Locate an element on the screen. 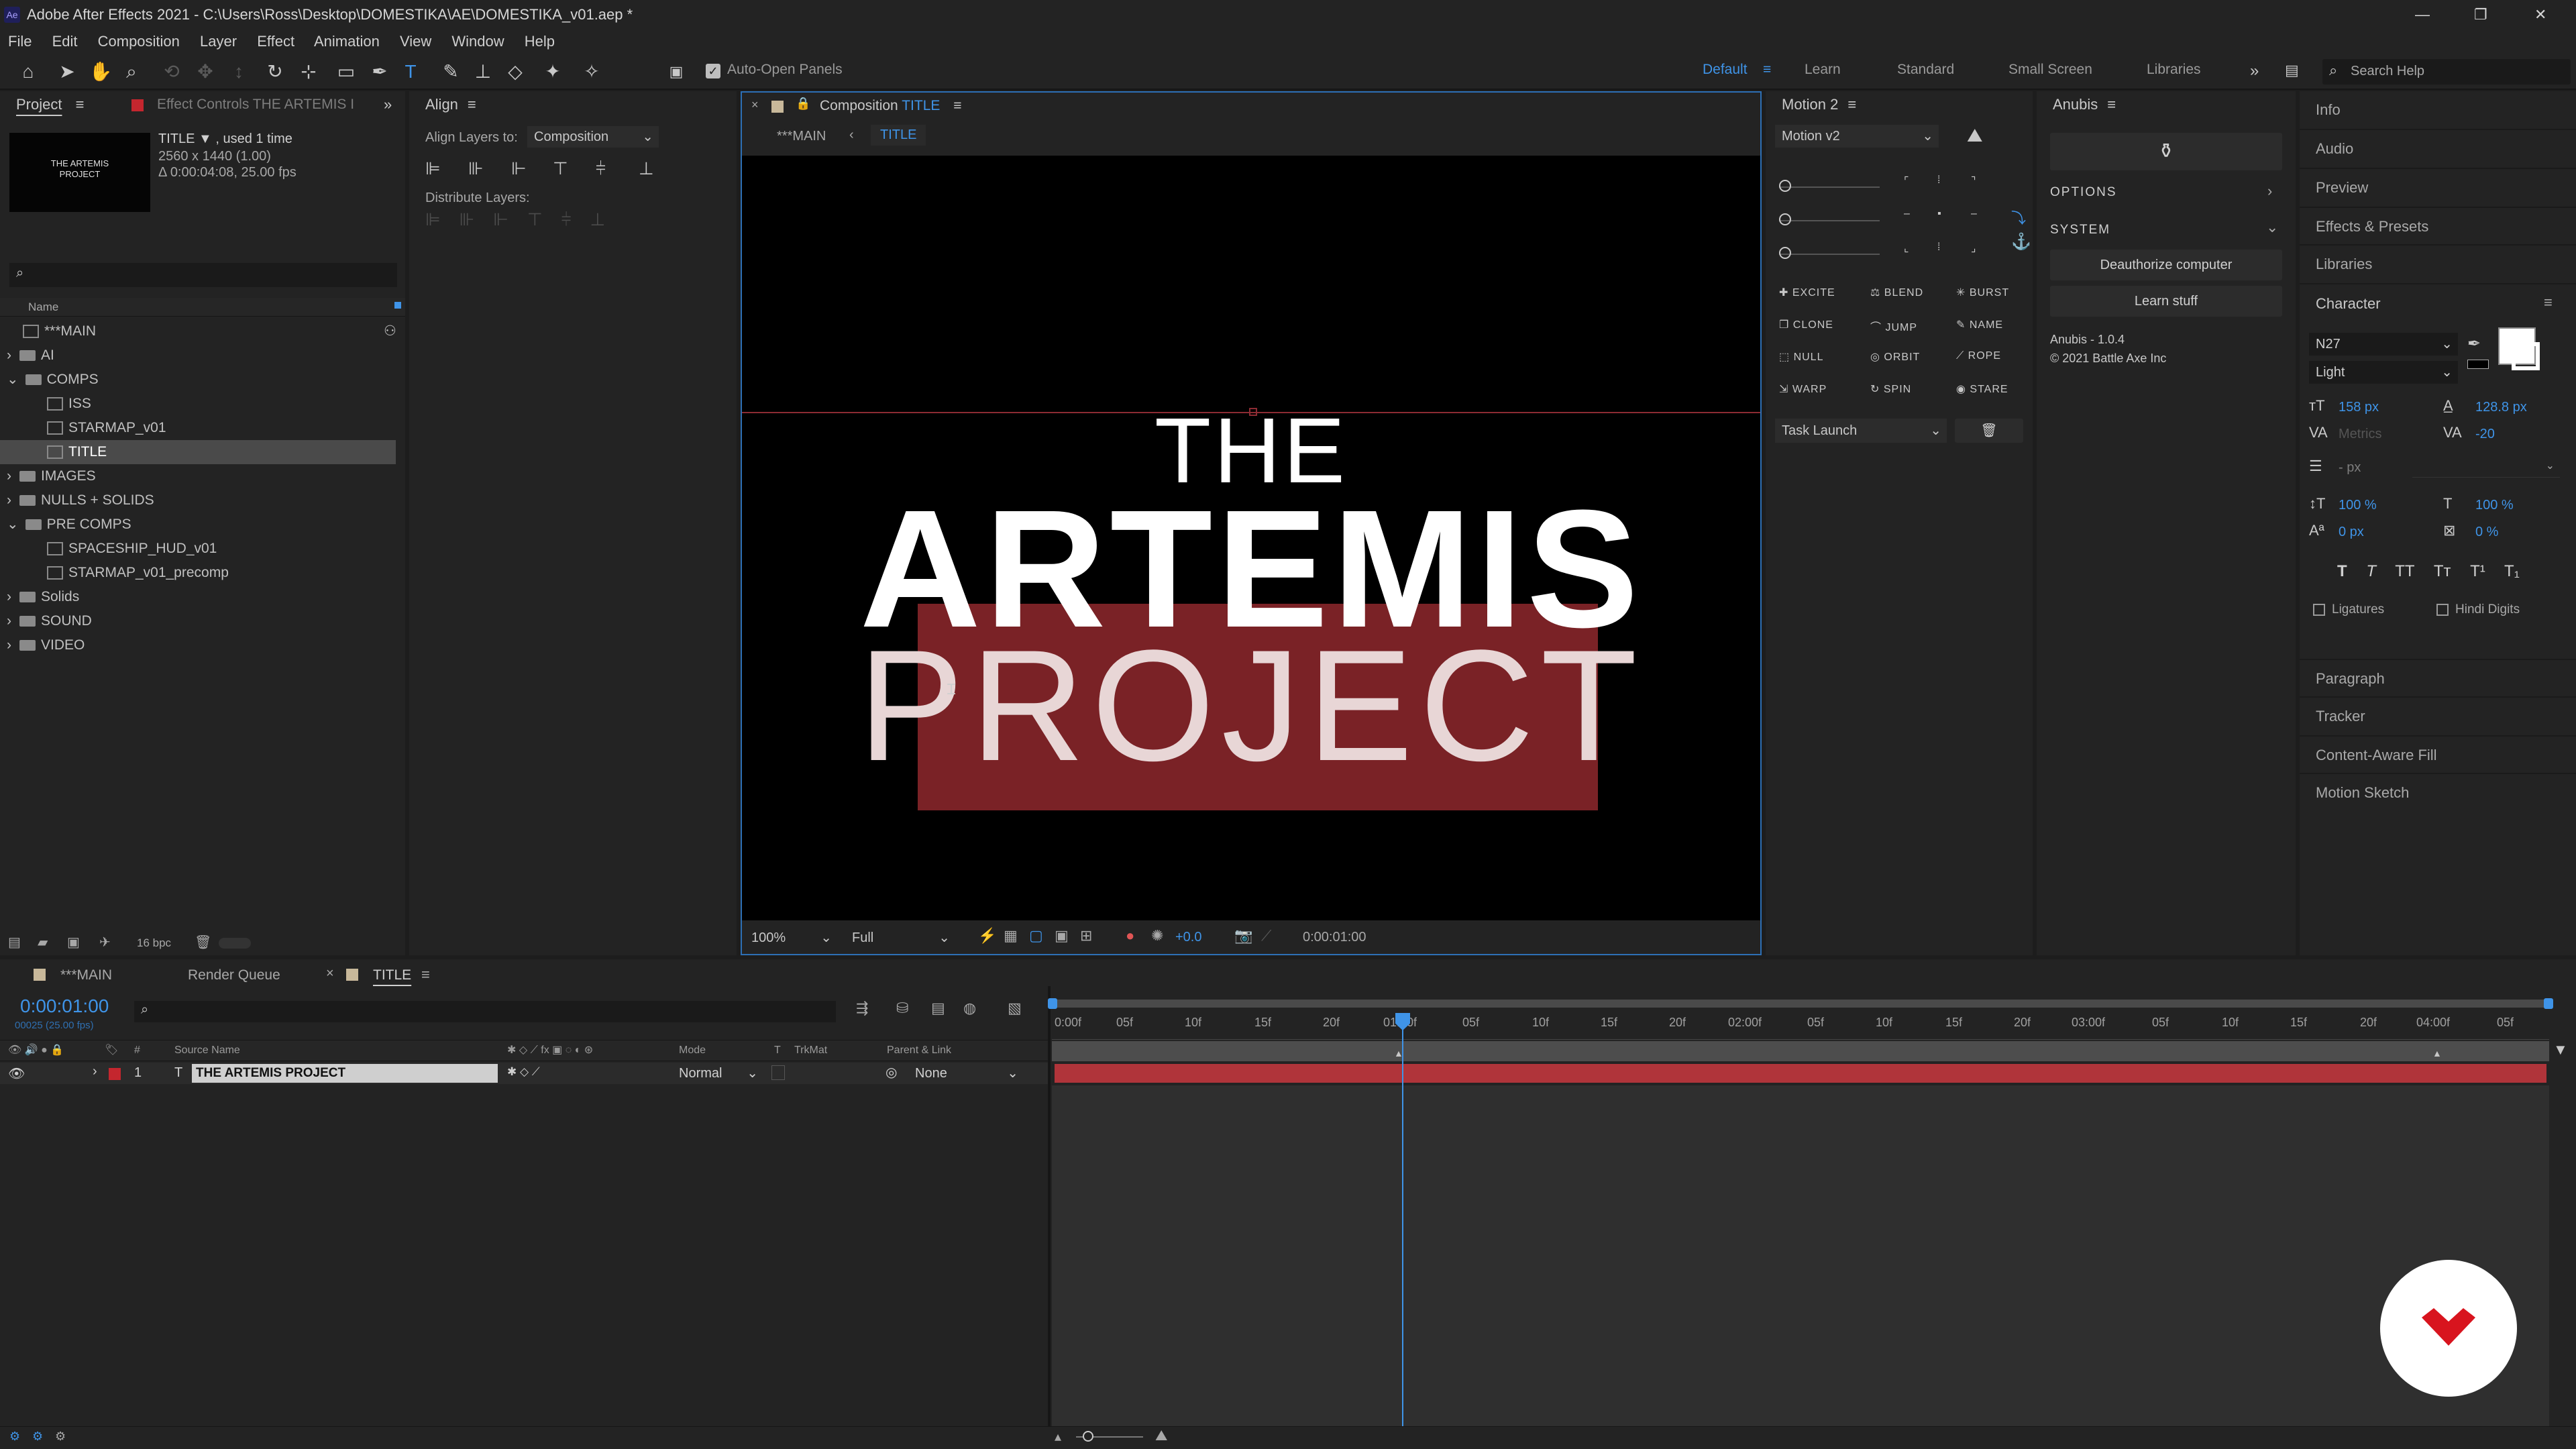 The image size is (2576, 1449). project-row-main: ***MAIN ⚇ is located at coordinates (198, 331).